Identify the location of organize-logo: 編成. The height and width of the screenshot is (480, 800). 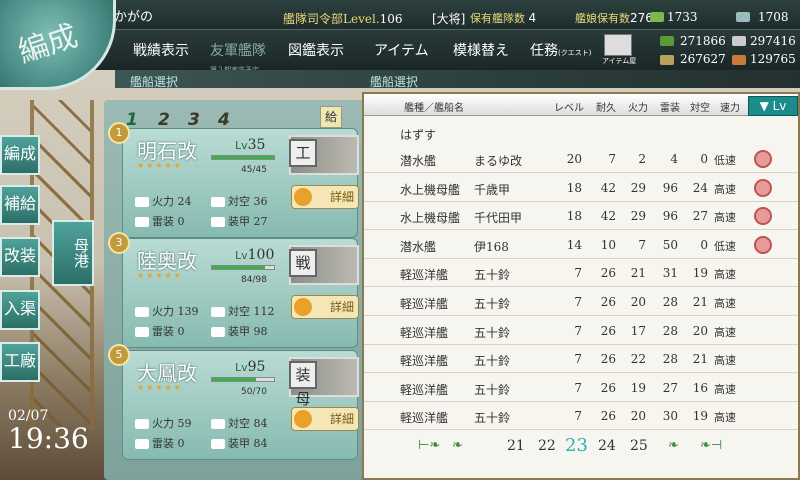
(58, 45).